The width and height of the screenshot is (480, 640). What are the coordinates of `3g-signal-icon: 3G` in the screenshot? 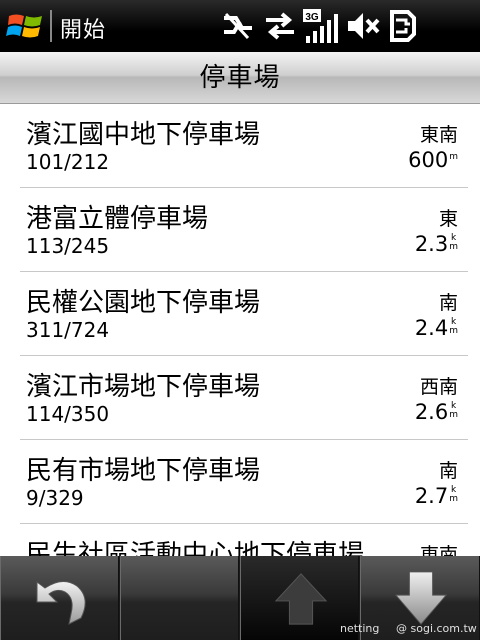 It's located at (322, 26).